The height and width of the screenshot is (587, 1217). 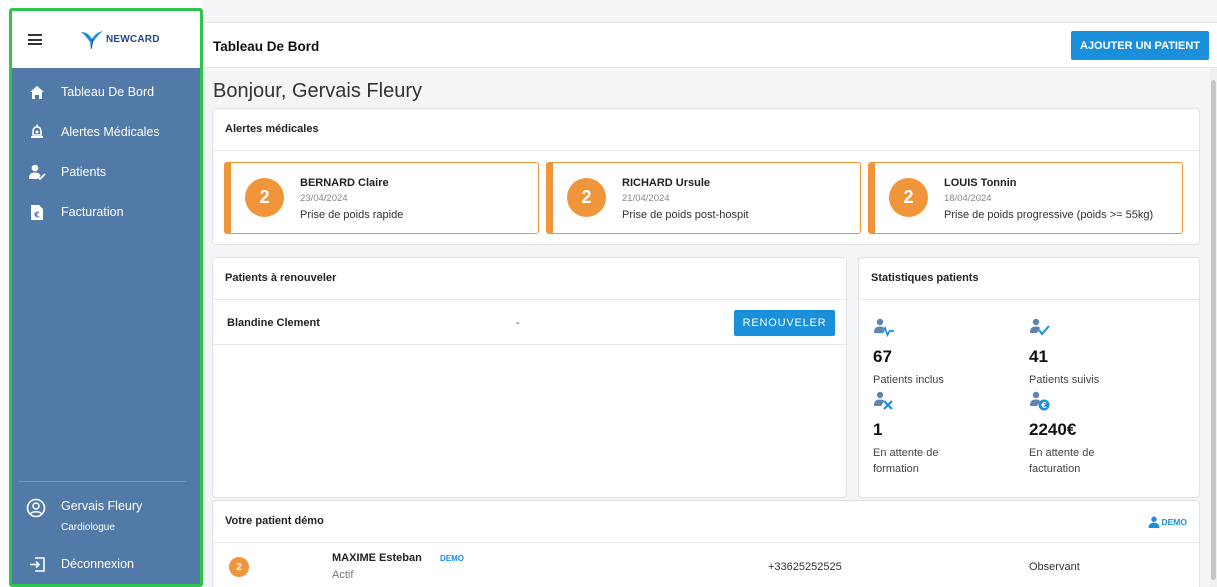 What do you see at coordinates (908, 380) in the screenshot?
I see `stat-label: Patients inclus` at bounding box center [908, 380].